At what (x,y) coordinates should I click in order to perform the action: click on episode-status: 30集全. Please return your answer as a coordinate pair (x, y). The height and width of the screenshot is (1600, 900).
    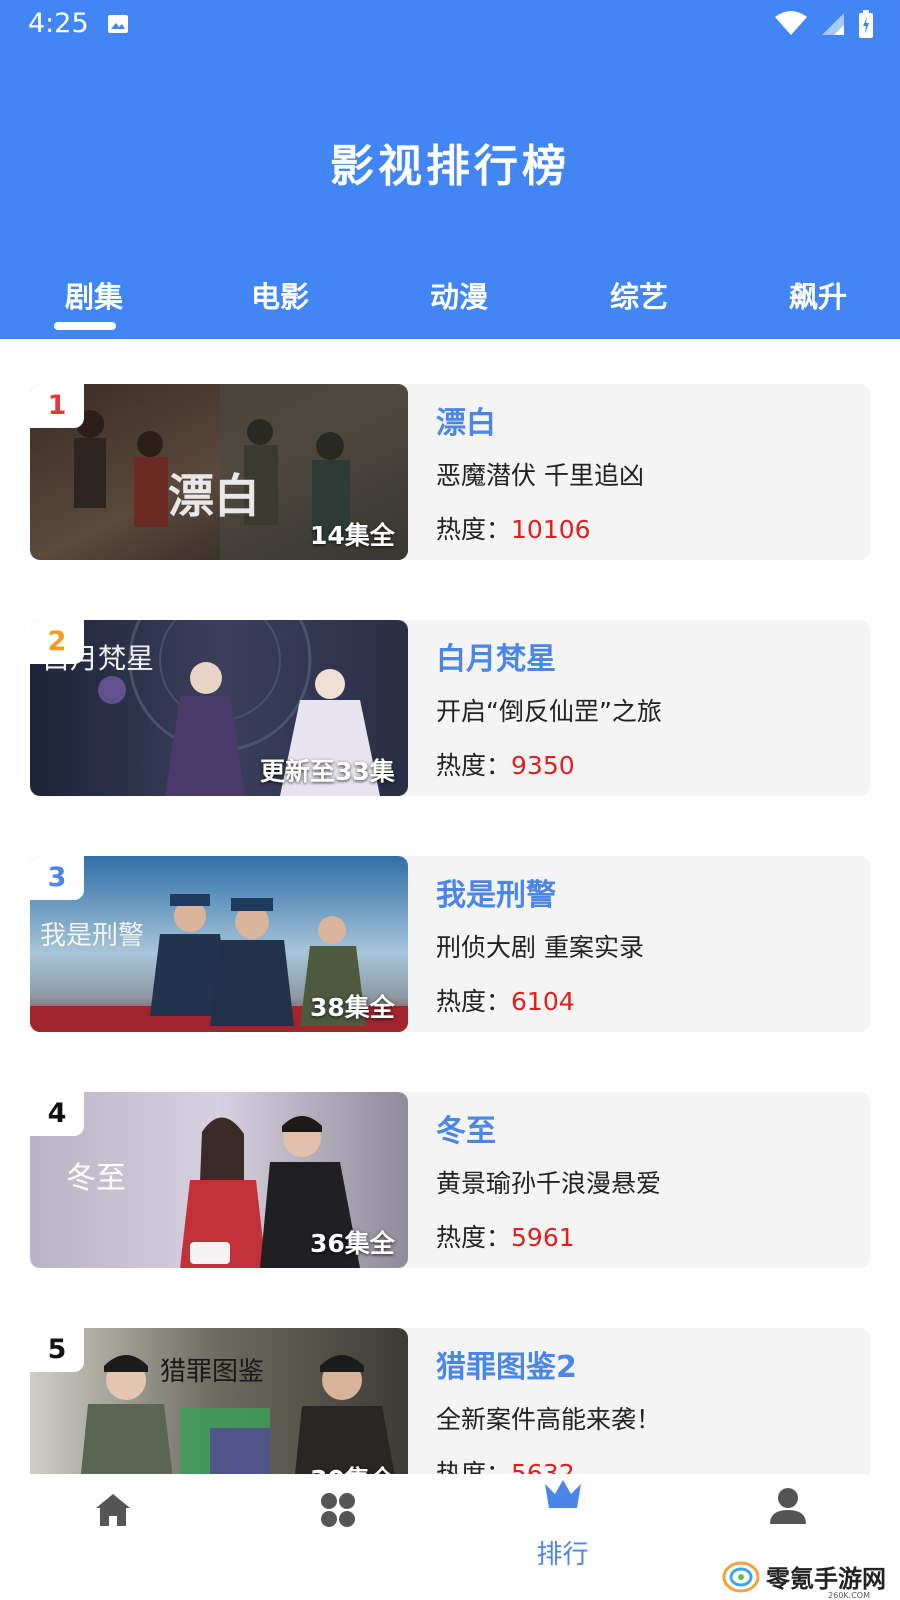
    Looking at the image, I should click on (352, 1467).